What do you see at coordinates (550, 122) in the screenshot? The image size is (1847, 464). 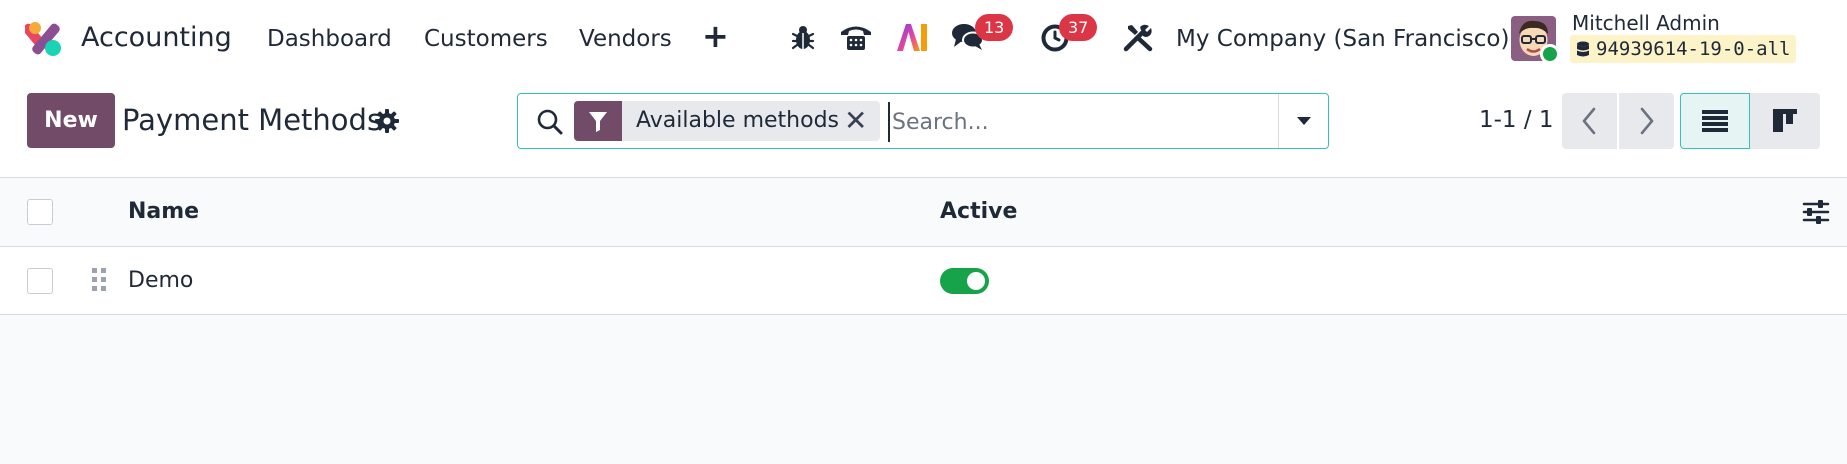 I see `search-icon` at bounding box center [550, 122].